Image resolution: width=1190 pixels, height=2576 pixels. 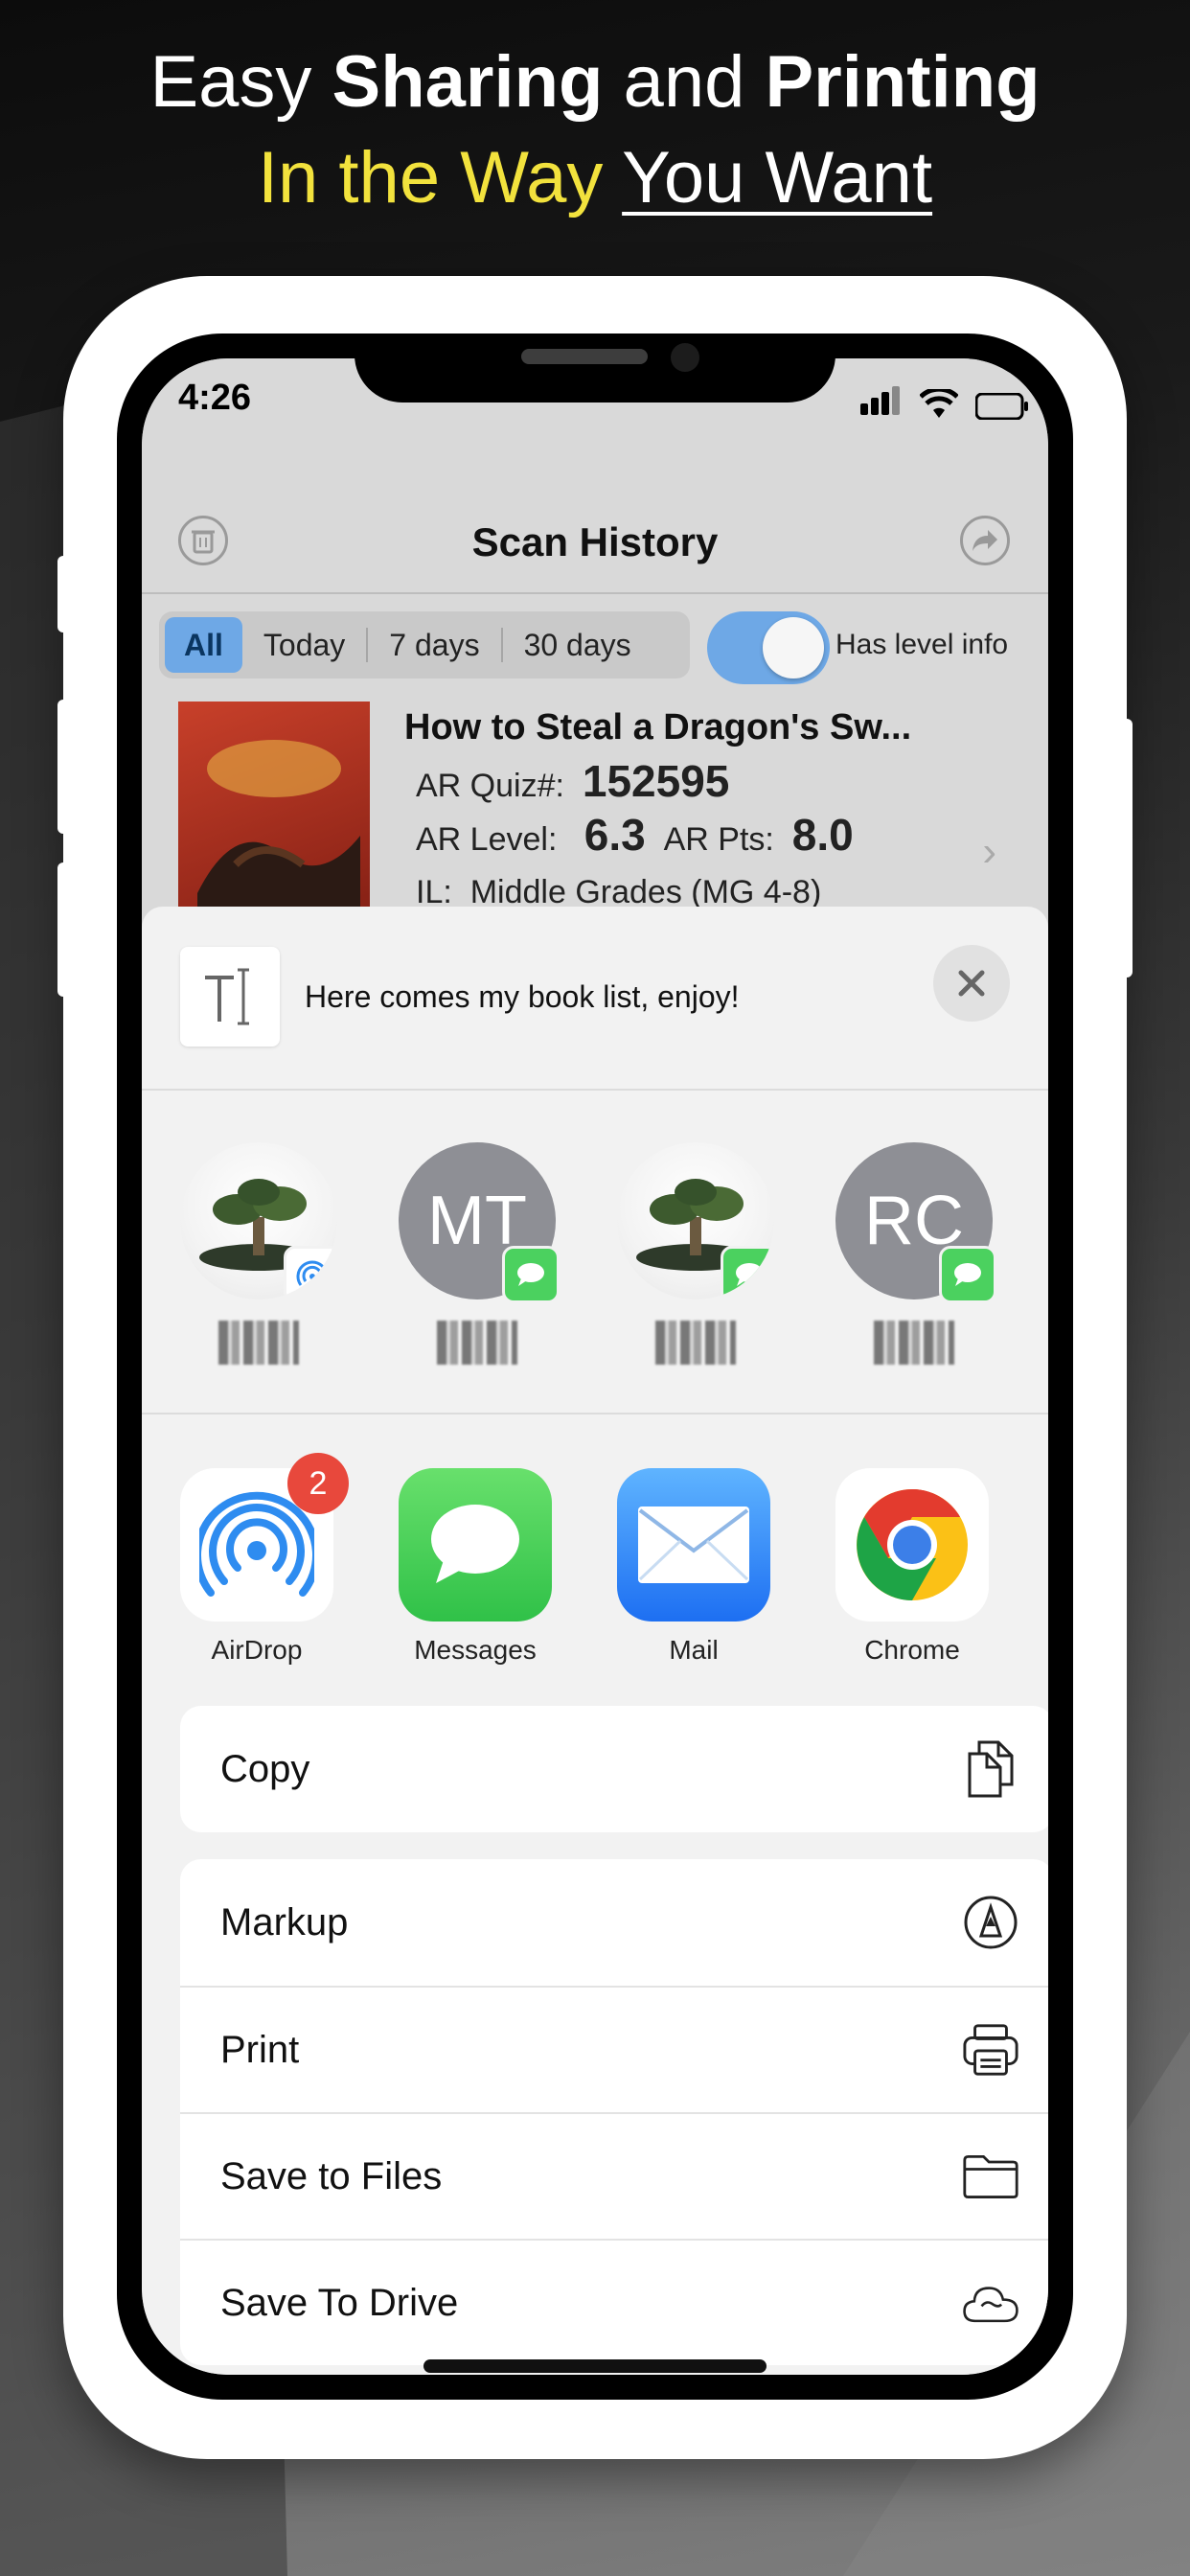 I want to click on app-label: Messages, so click(x=476, y=1650).